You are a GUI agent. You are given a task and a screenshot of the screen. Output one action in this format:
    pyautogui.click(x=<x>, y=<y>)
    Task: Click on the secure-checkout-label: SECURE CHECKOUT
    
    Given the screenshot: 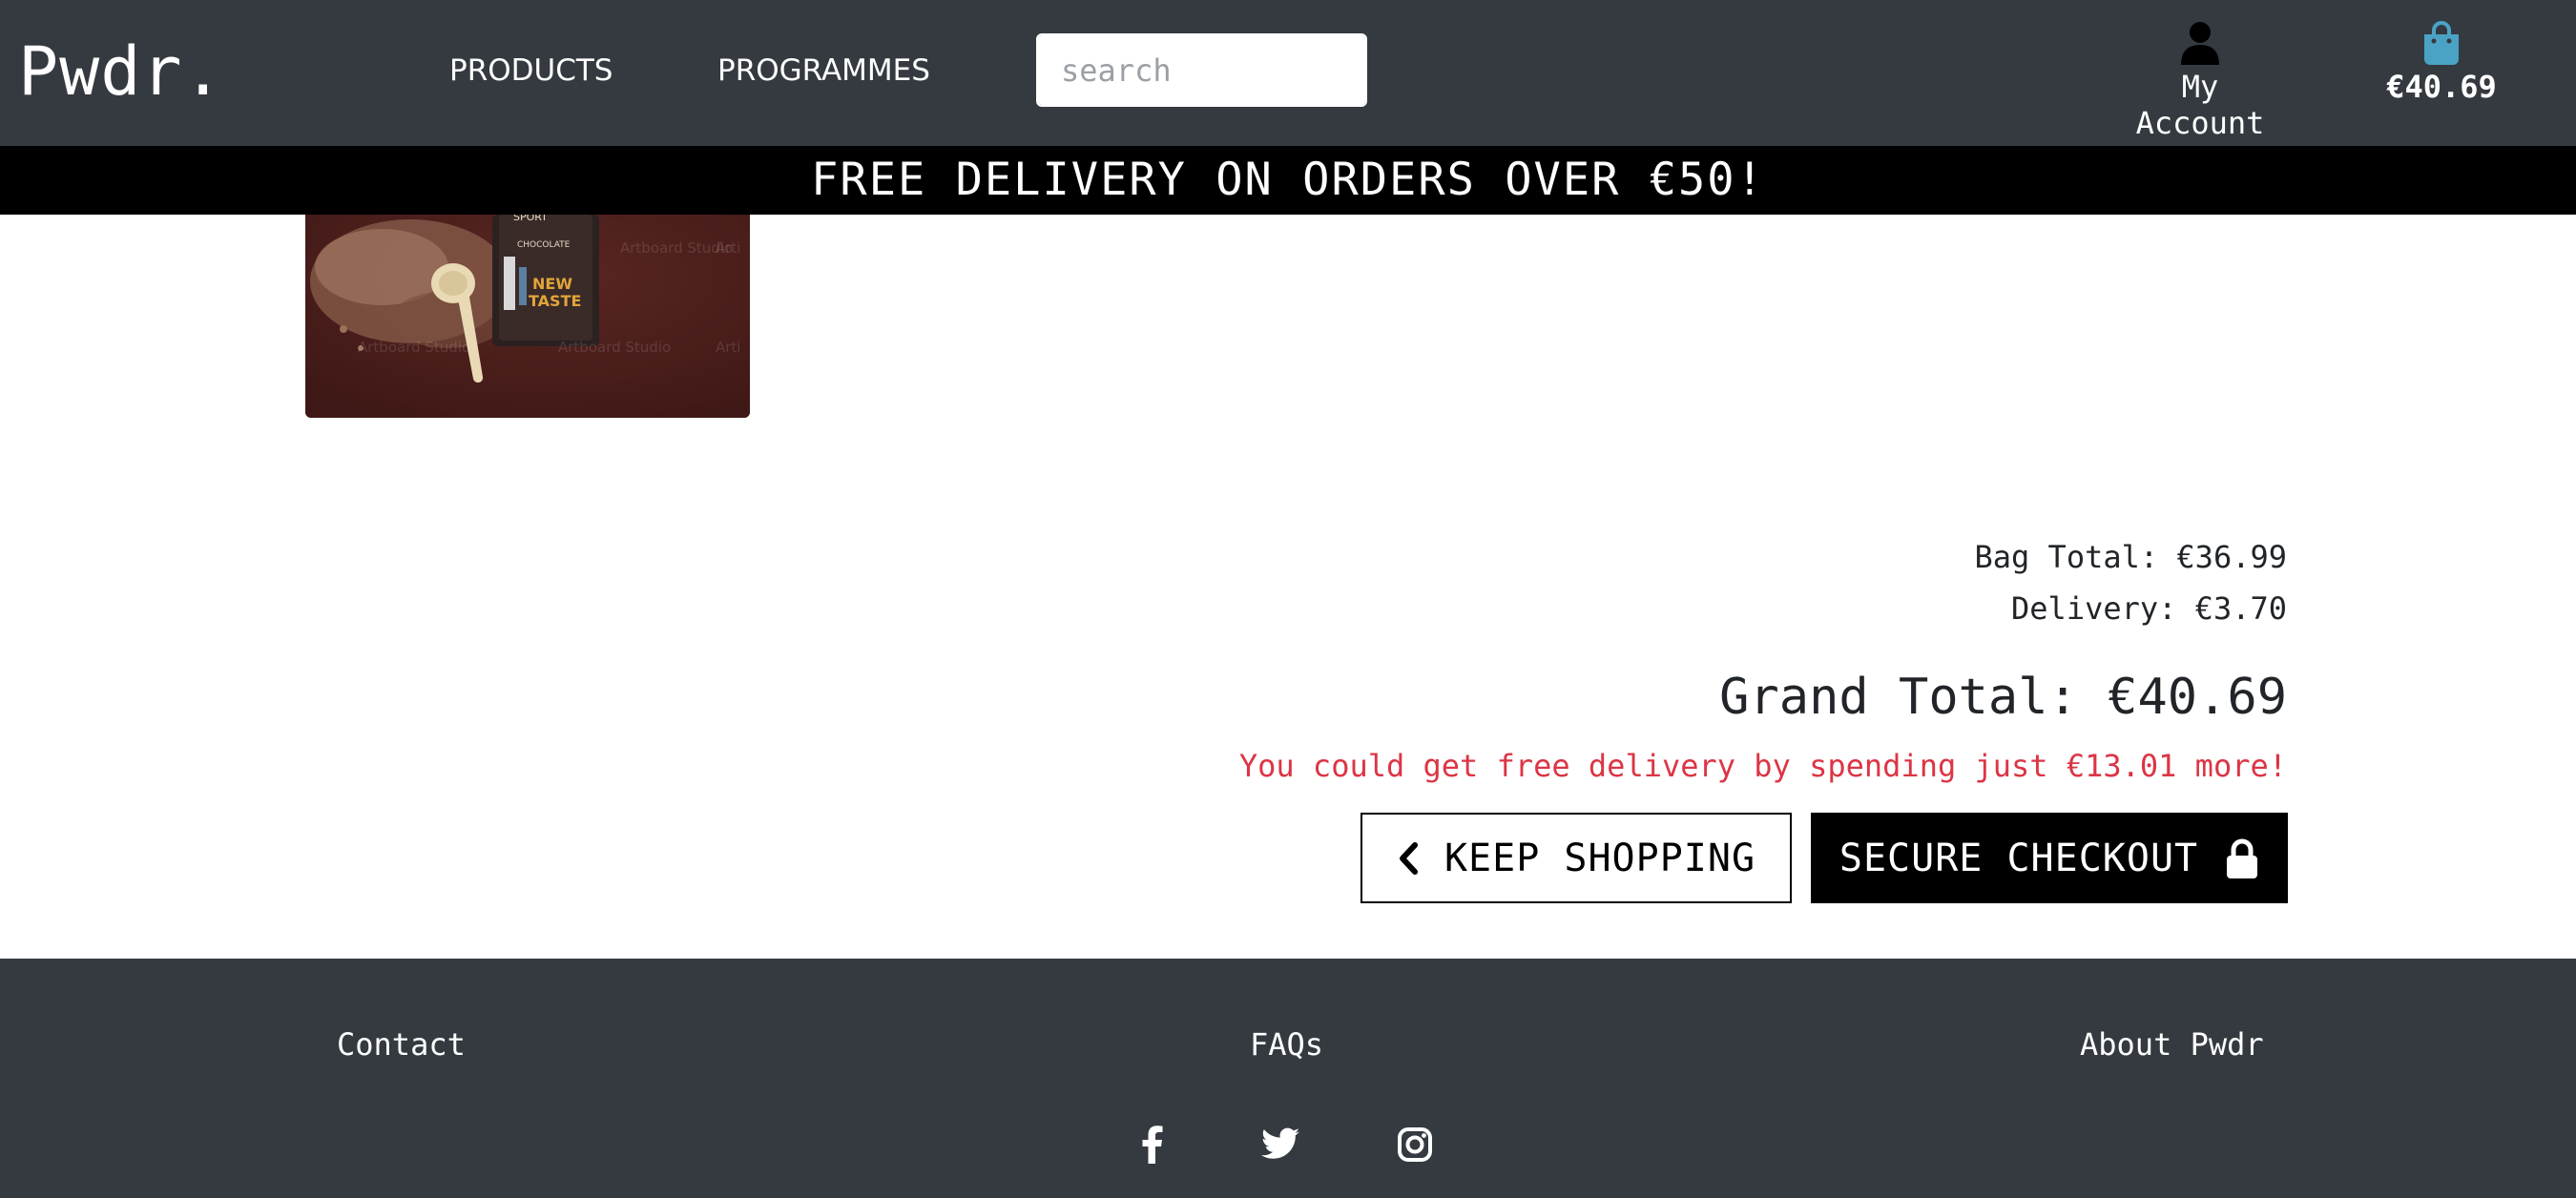 What is the action you would take?
    pyautogui.click(x=2019, y=858)
    